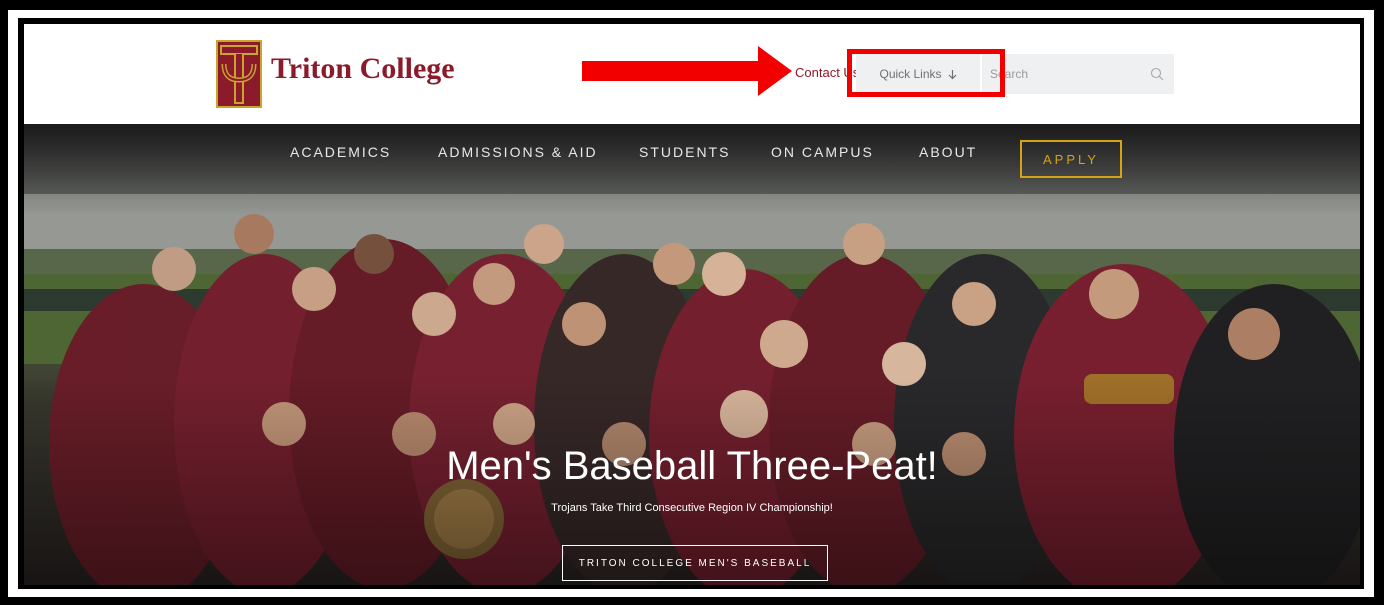  What do you see at coordinates (684, 152) in the screenshot?
I see `nav-students: STUDENTS` at bounding box center [684, 152].